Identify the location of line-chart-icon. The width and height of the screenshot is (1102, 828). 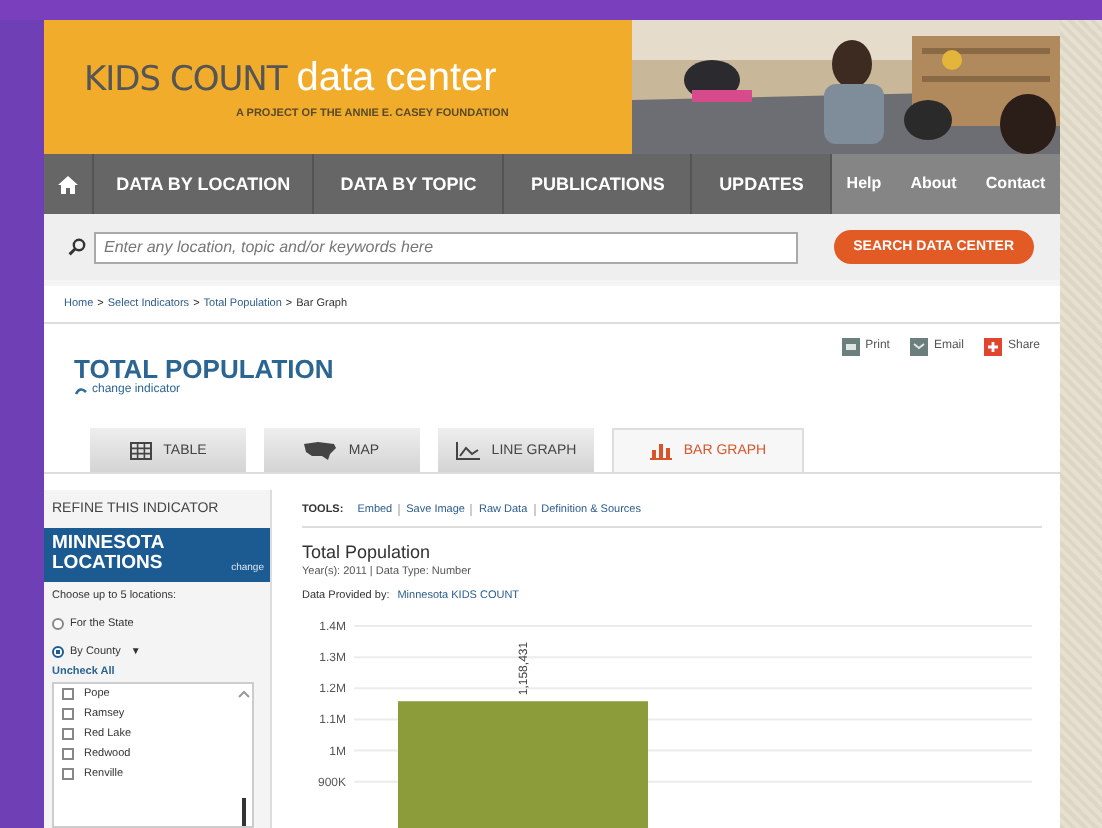
(467, 450).